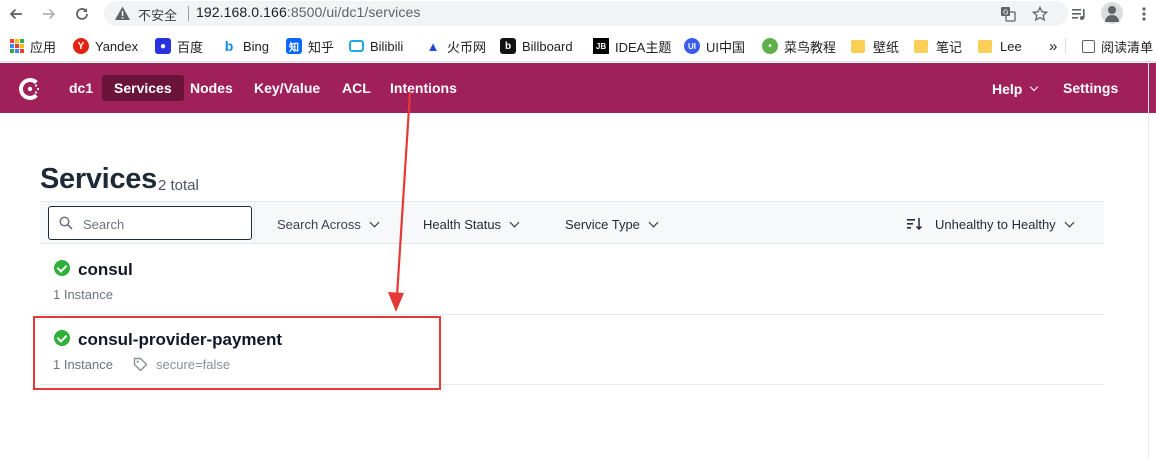  Describe the element at coordinates (387, 46) in the screenshot. I see `bookmark-label: Bilibili` at that location.